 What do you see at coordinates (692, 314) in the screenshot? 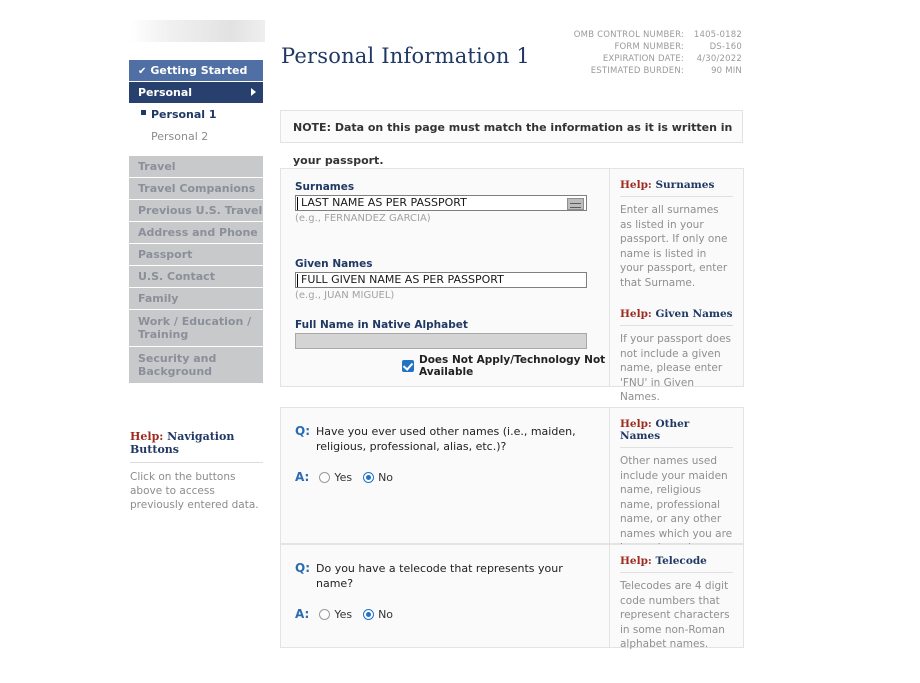
I see `help-title-text: Given Names` at bounding box center [692, 314].